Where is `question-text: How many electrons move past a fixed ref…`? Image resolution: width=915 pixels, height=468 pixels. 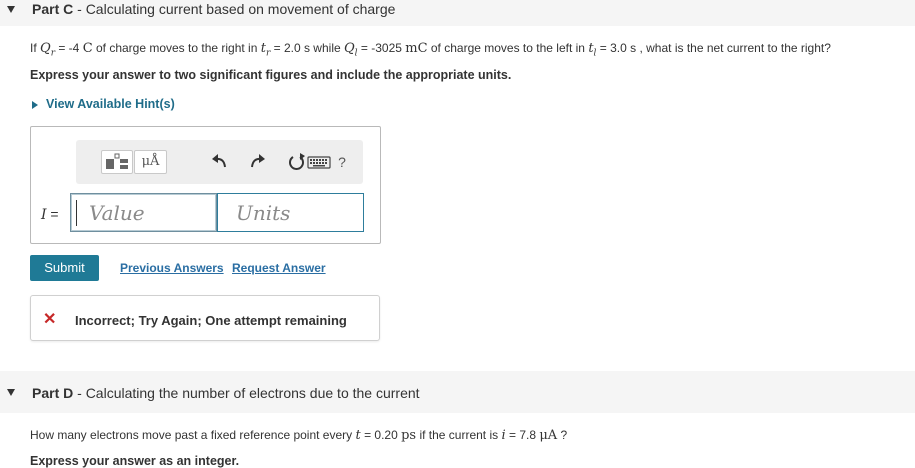 question-text: How many electrons move past a fixed ref… is located at coordinates (193, 435).